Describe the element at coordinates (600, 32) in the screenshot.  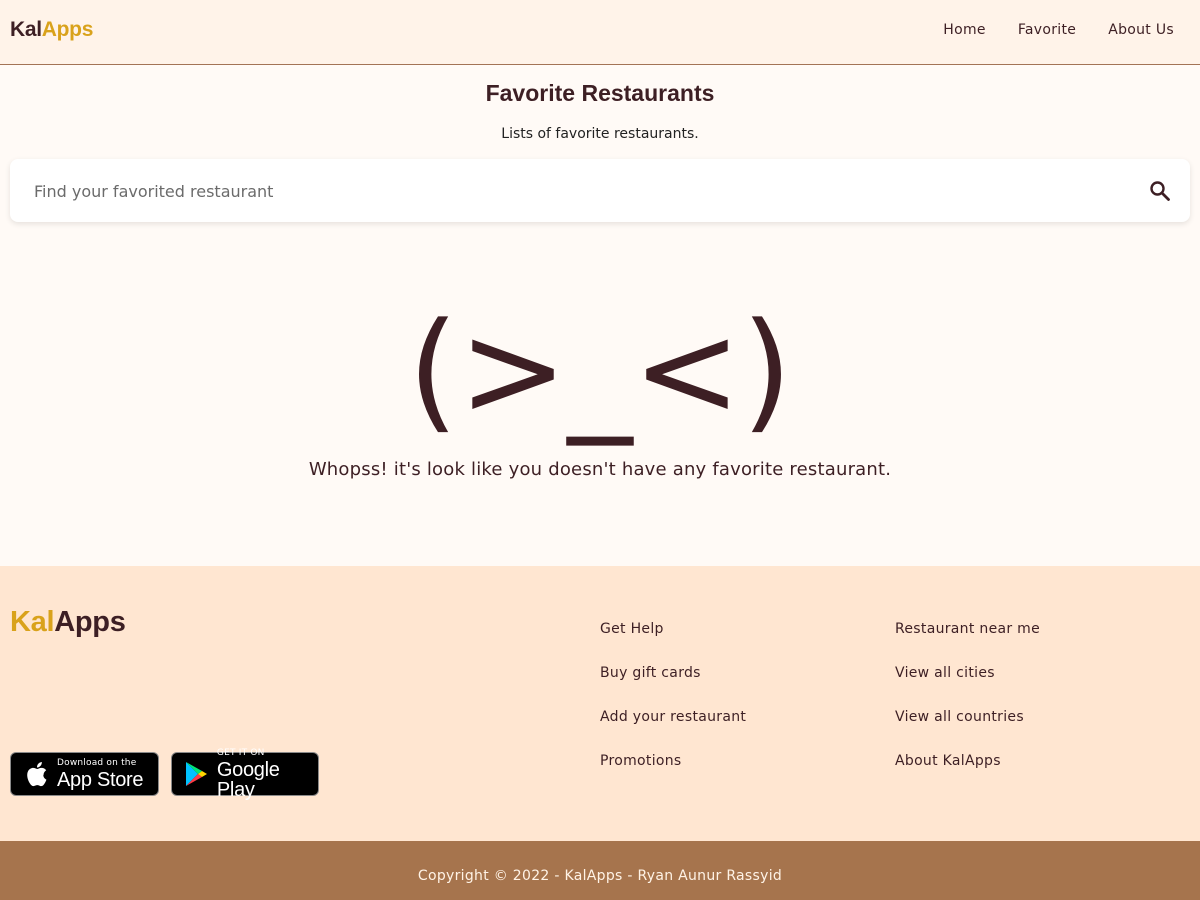
I see `top-navigation-bar: KalApps Home Favorite About Us` at that location.